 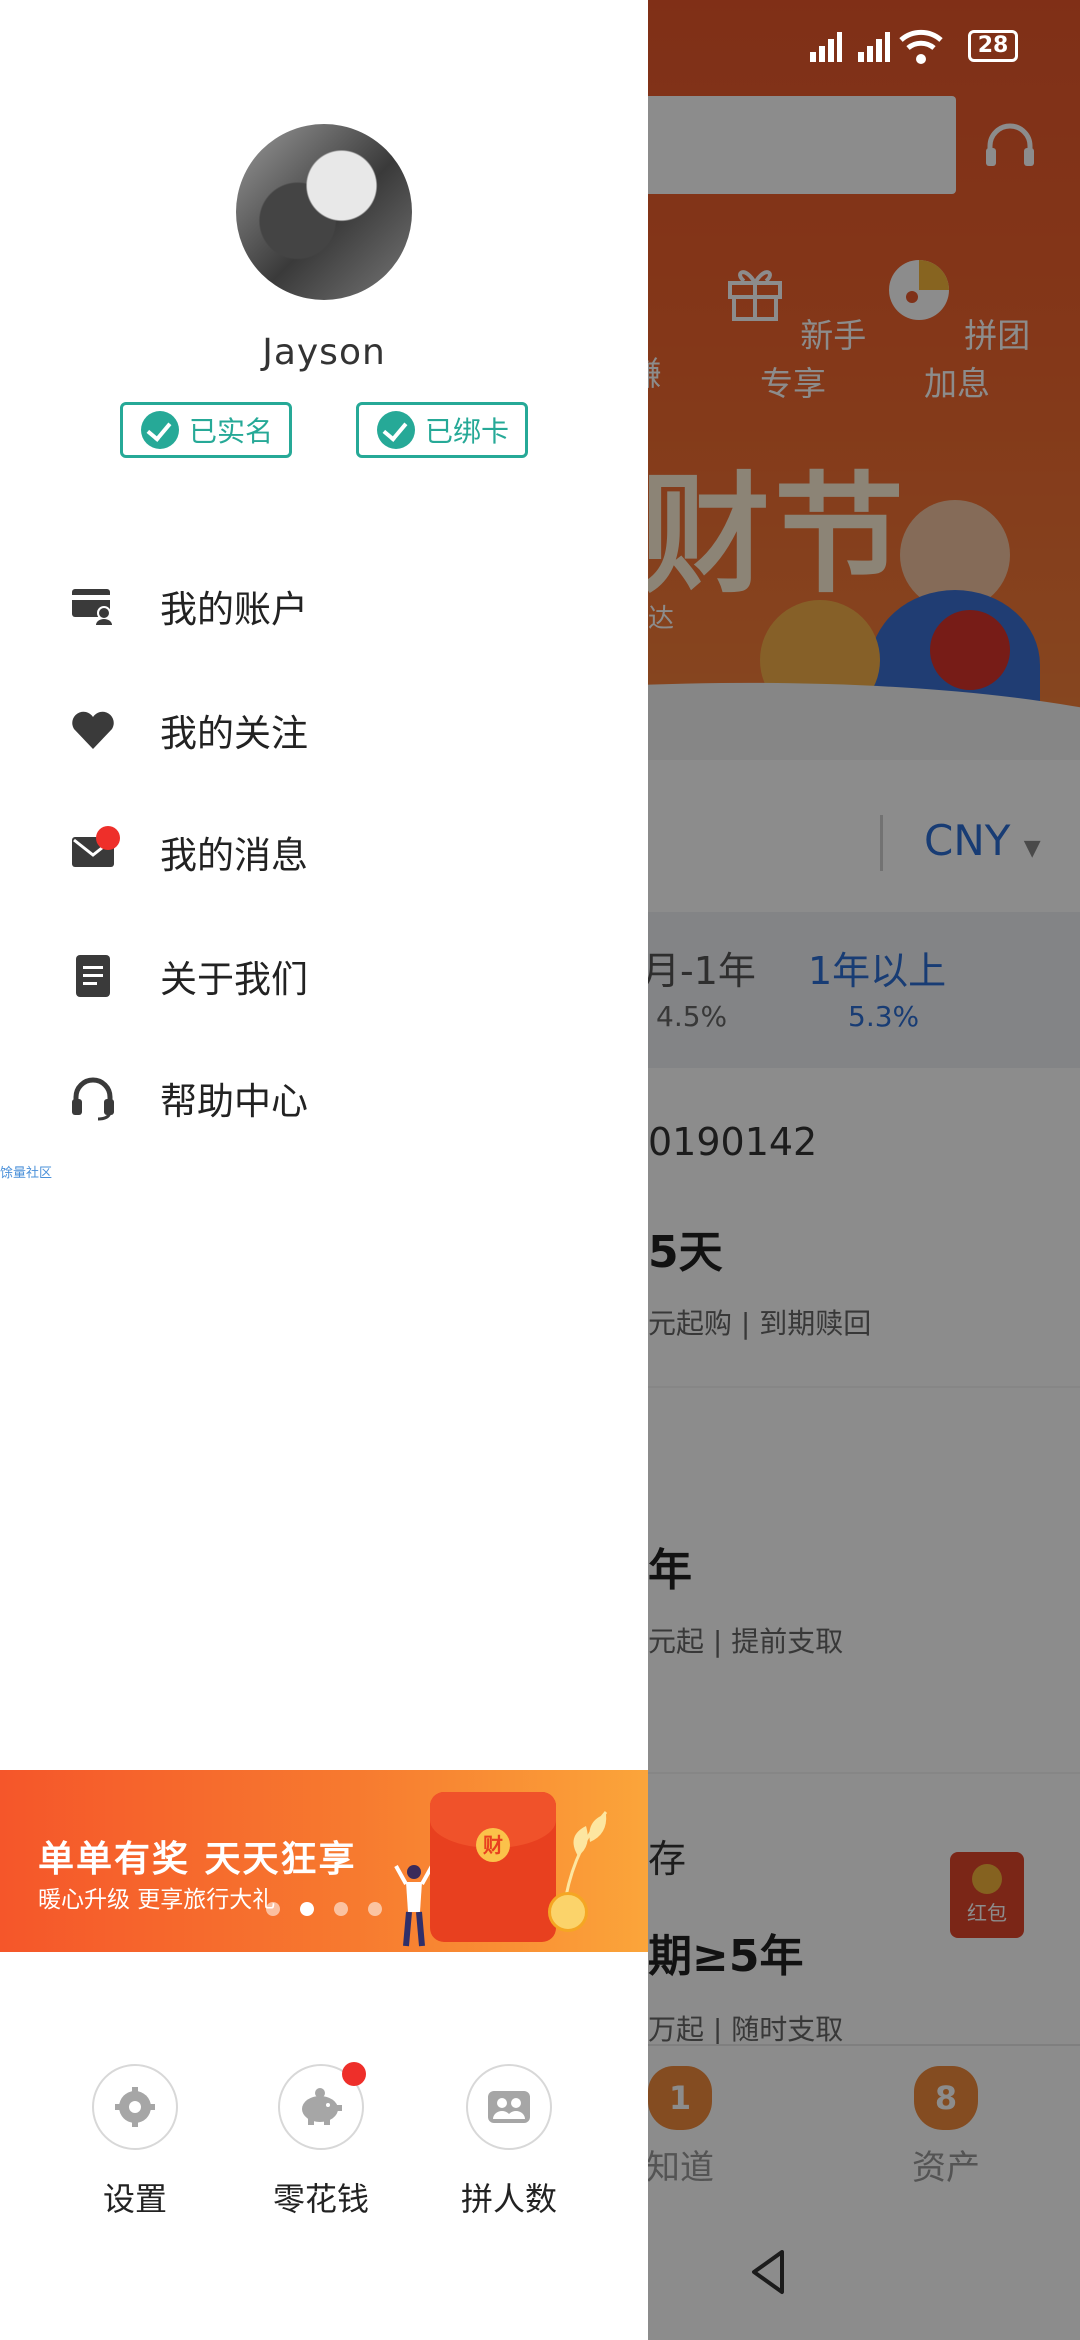 What do you see at coordinates (324, 352) in the screenshot?
I see `username: Jayson` at bounding box center [324, 352].